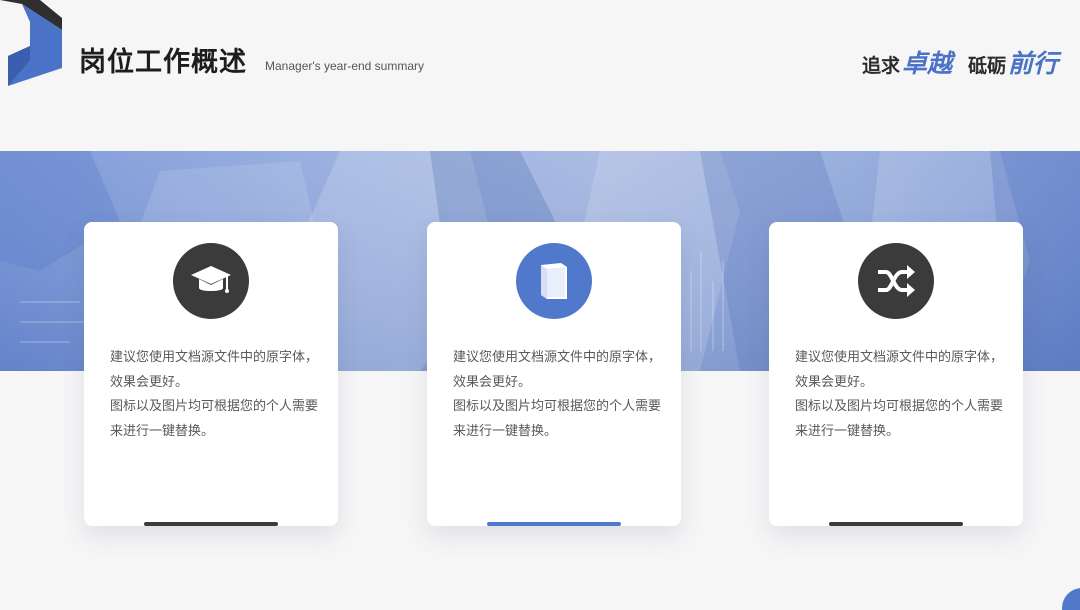  I want to click on ribbon-logo, so click(31, 43).